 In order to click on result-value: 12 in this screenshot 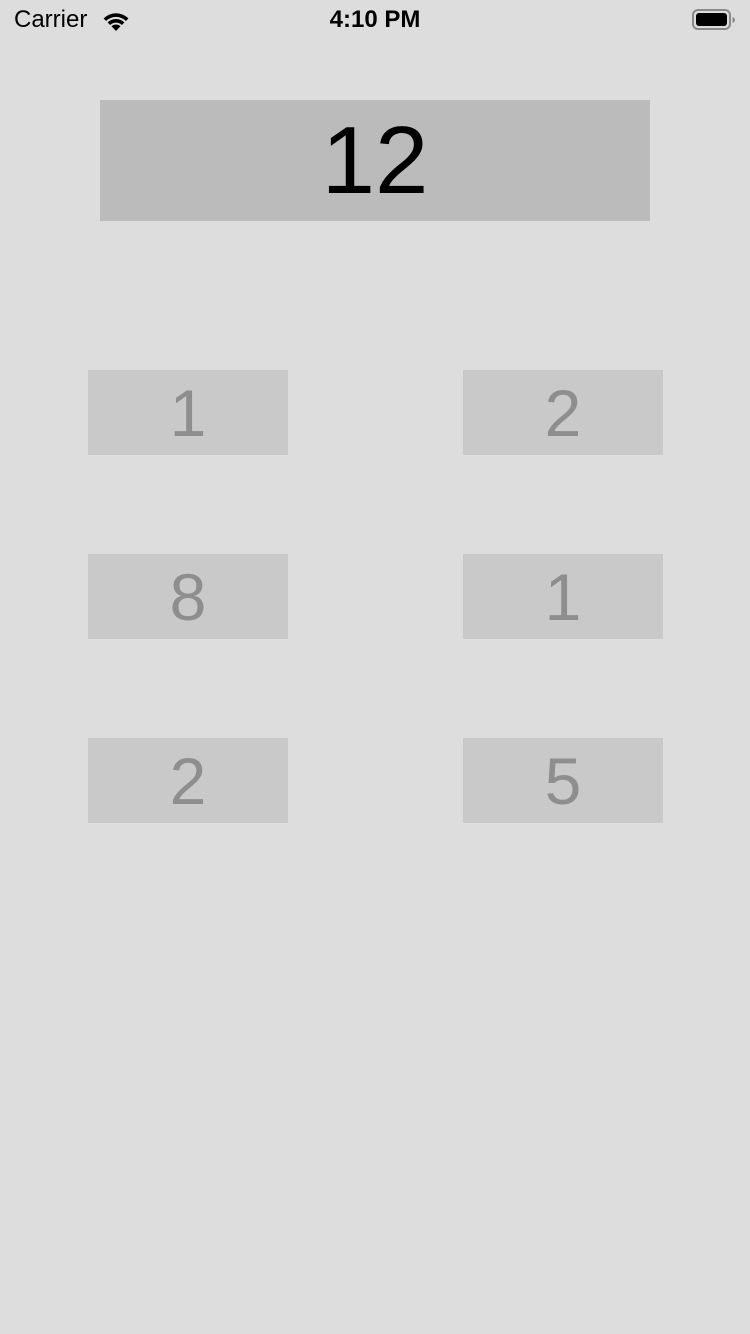, I will do `click(375, 160)`.